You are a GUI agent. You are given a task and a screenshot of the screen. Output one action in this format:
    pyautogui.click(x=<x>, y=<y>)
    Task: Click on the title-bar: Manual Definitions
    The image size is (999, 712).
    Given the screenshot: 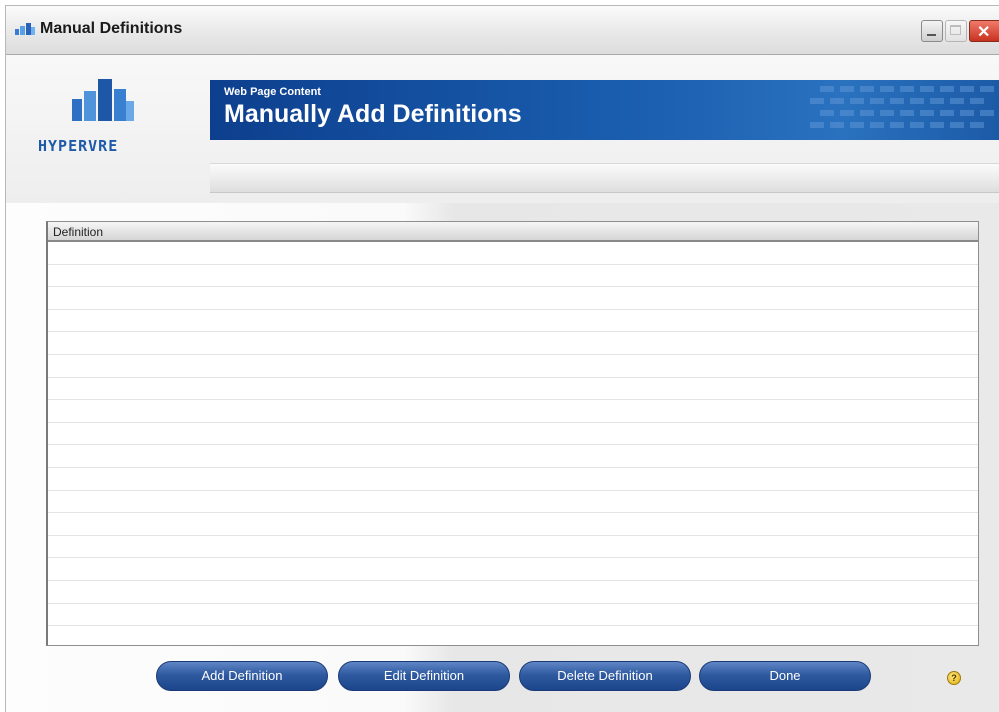 What is the action you would take?
    pyautogui.click(x=502, y=30)
    